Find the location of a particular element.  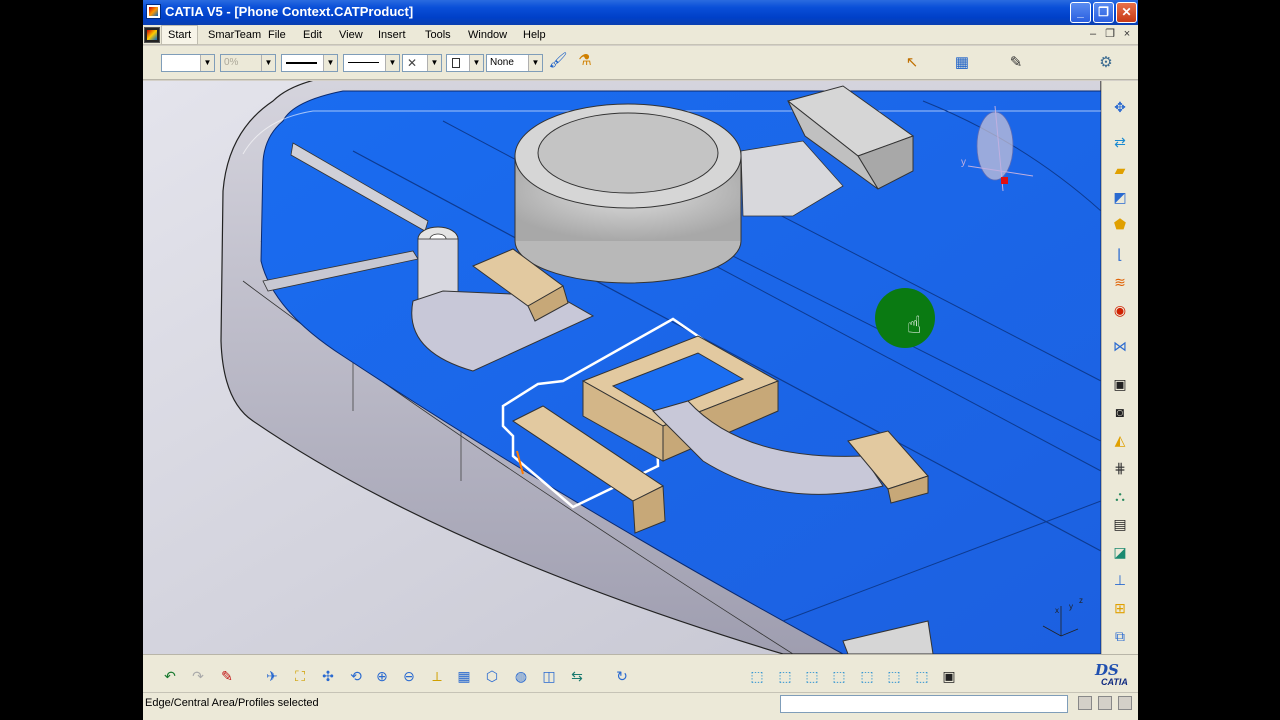

rendering-style-combo: ▼ is located at coordinates (465, 63).